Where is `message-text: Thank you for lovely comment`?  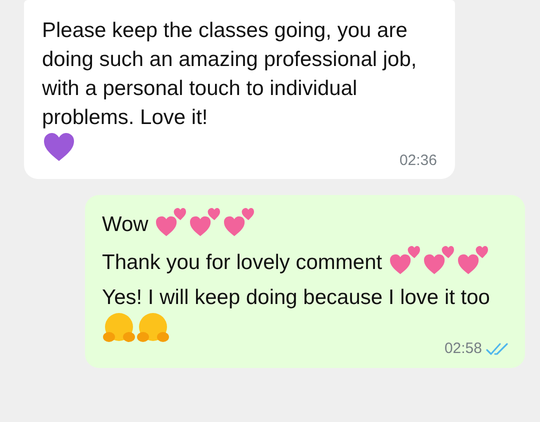 message-text: Thank you for lovely comment is located at coordinates (242, 262).